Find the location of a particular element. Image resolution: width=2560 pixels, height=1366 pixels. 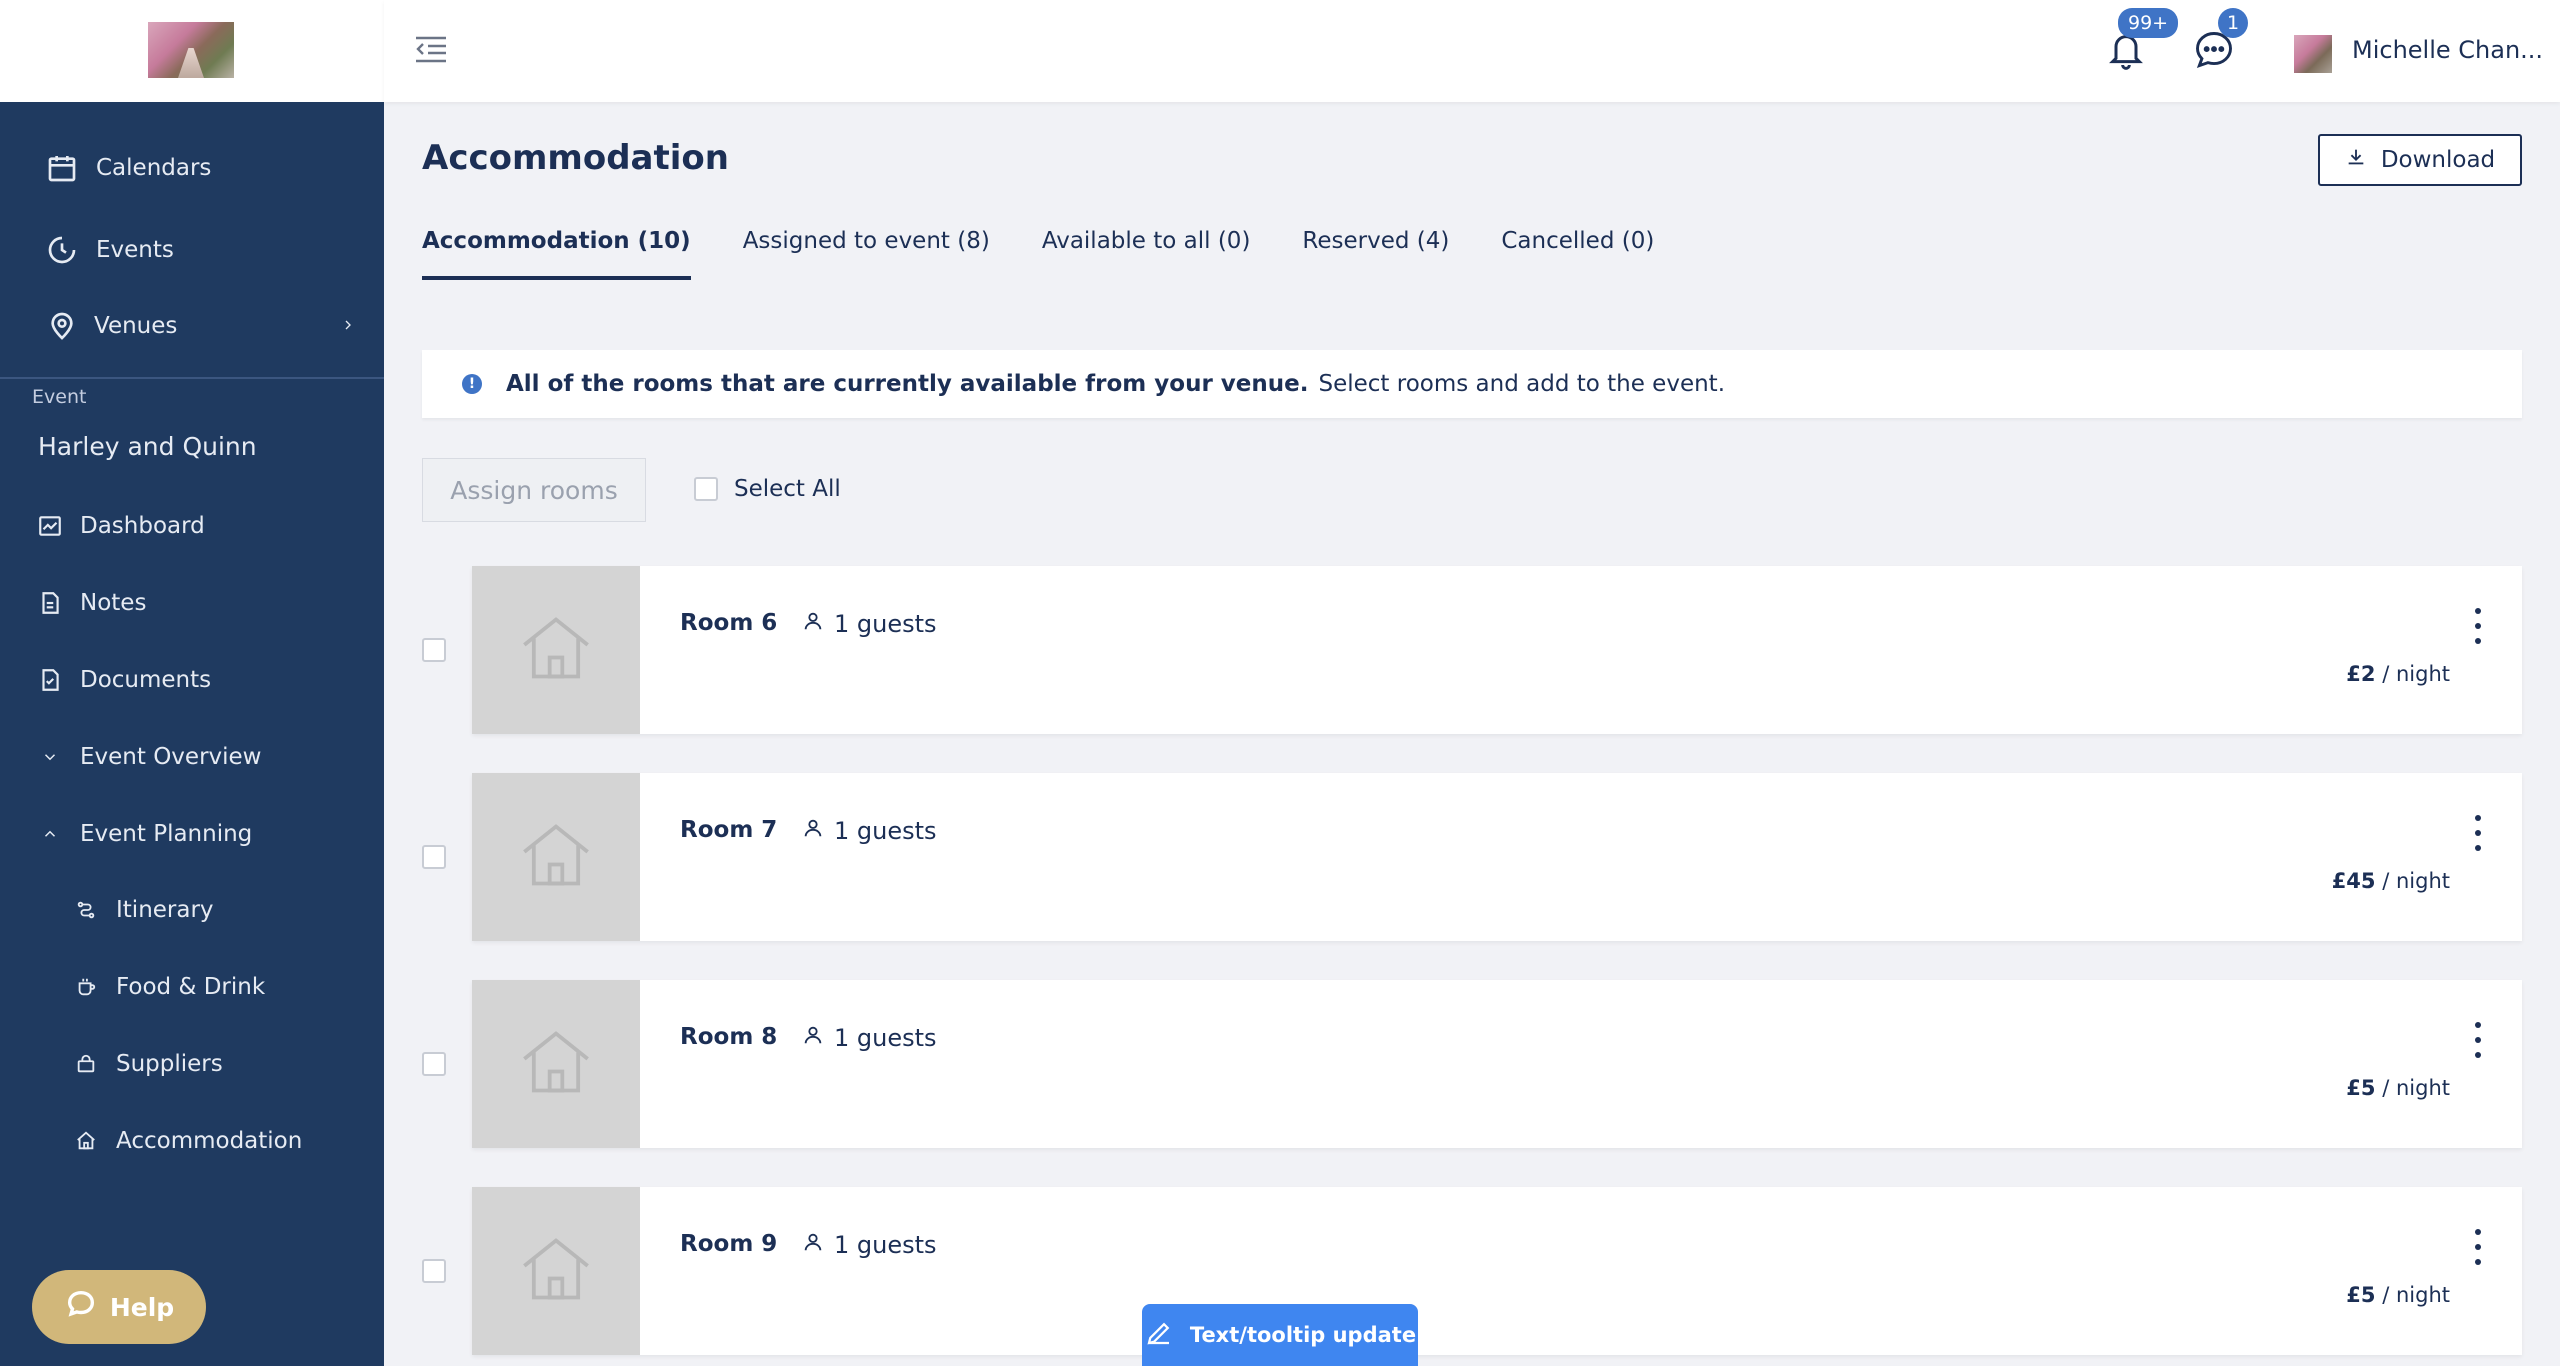

bag-icon is located at coordinates (86, 1064).